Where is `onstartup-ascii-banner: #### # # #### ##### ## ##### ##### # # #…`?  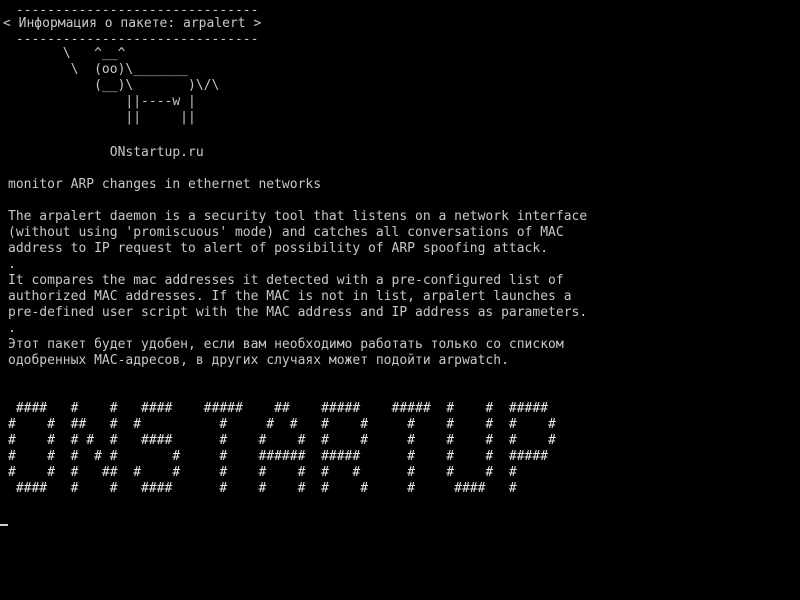
onstartup-ascii-banner: #### # # #### ##### ## ##### ##### # # #… is located at coordinates (282, 448).